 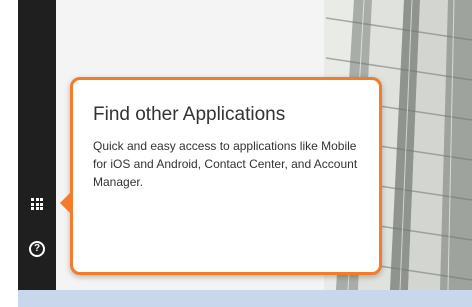 I want to click on help-icon: ?, so click(x=37, y=249).